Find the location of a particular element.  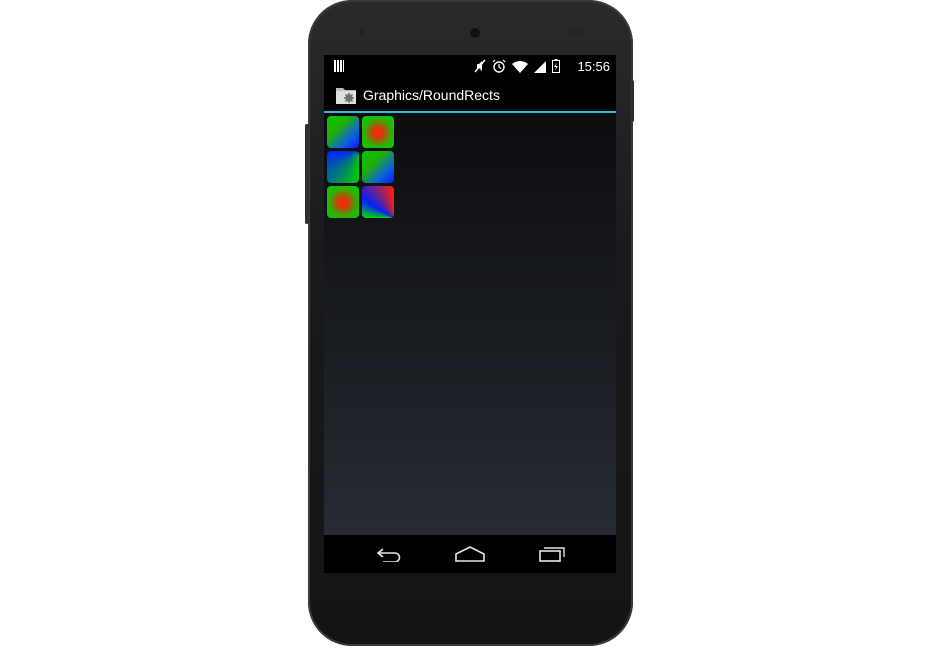

navigation-bar is located at coordinates (470, 554).